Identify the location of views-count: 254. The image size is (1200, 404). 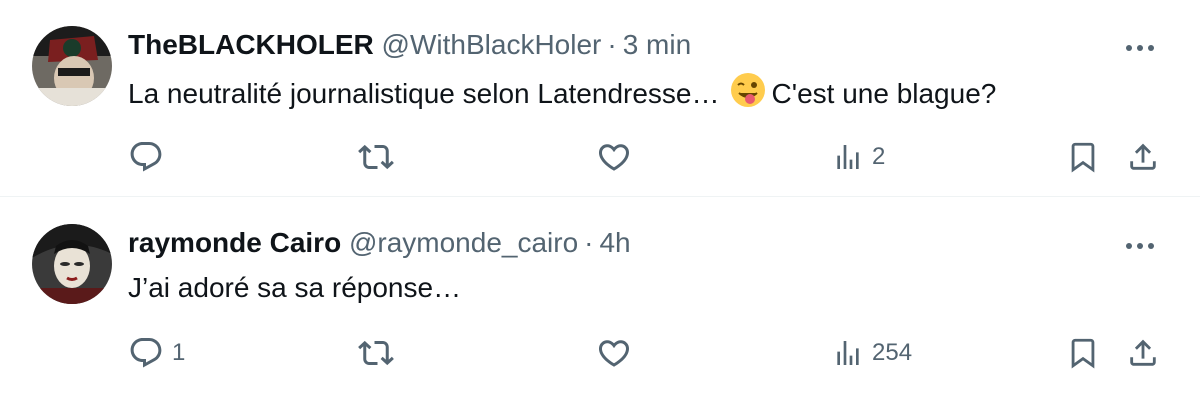
(892, 352).